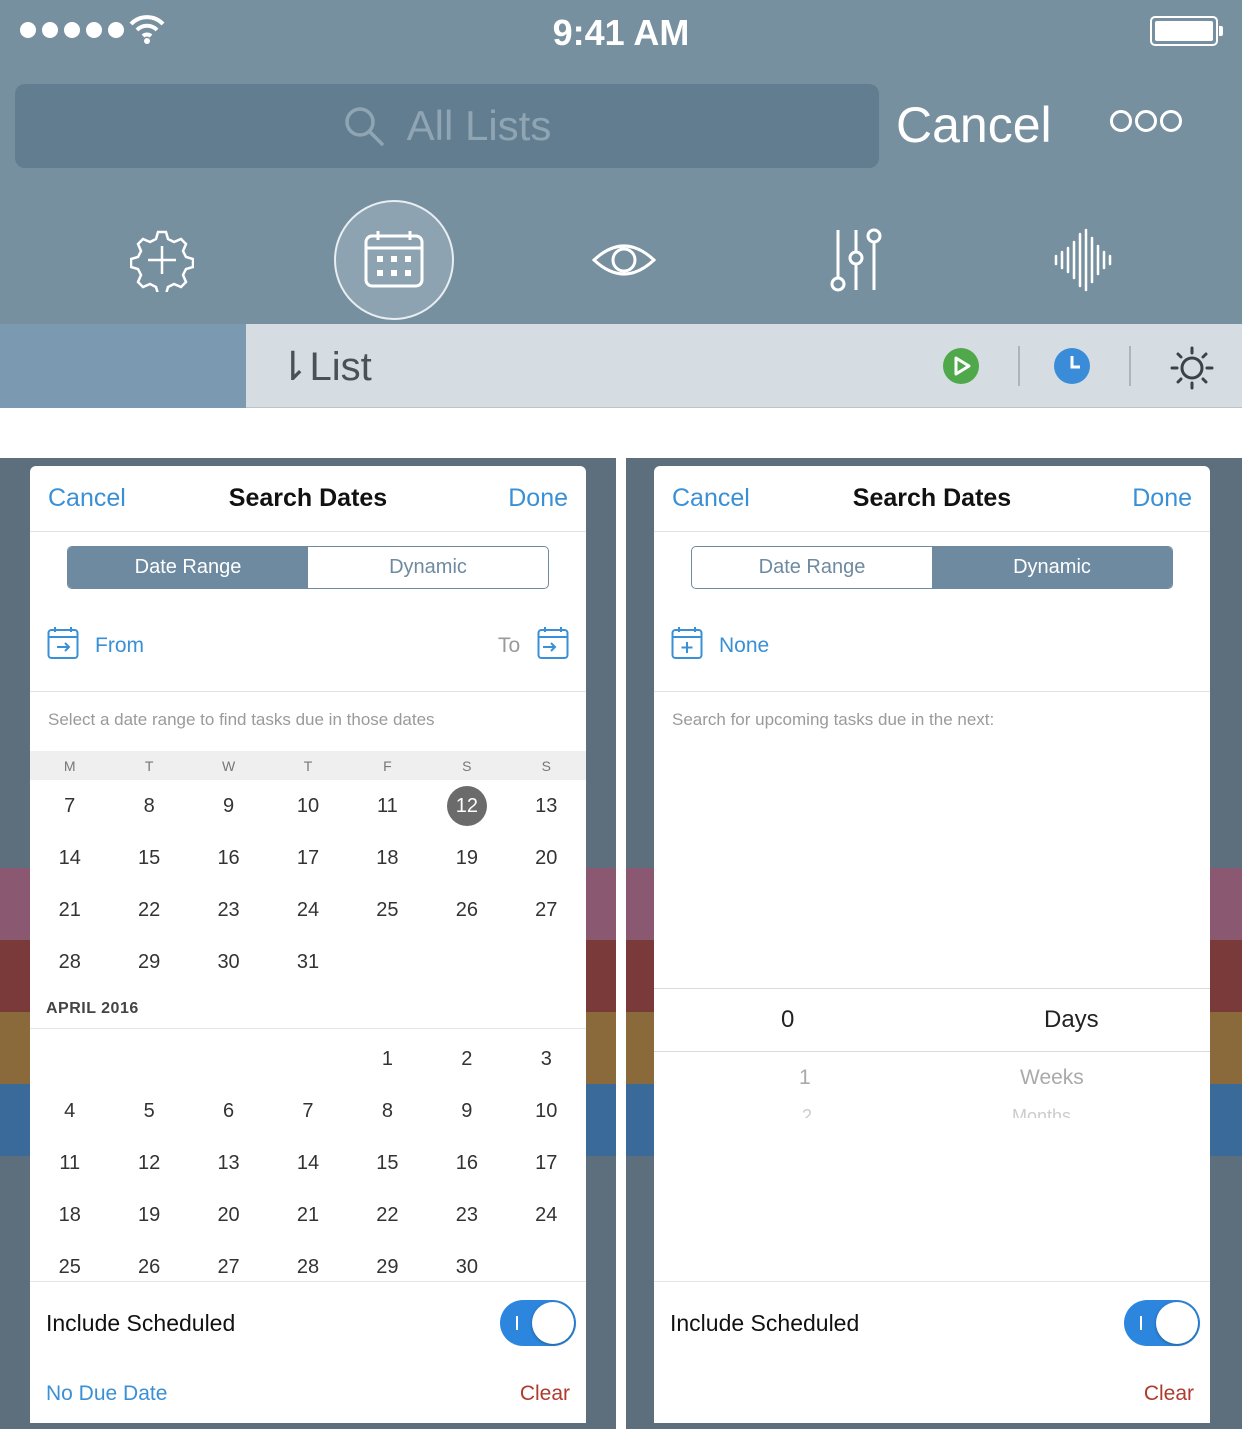 The height and width of the screenshot is (1429, 1242). I want to click on calendar-day: 26, so click(466, 910).